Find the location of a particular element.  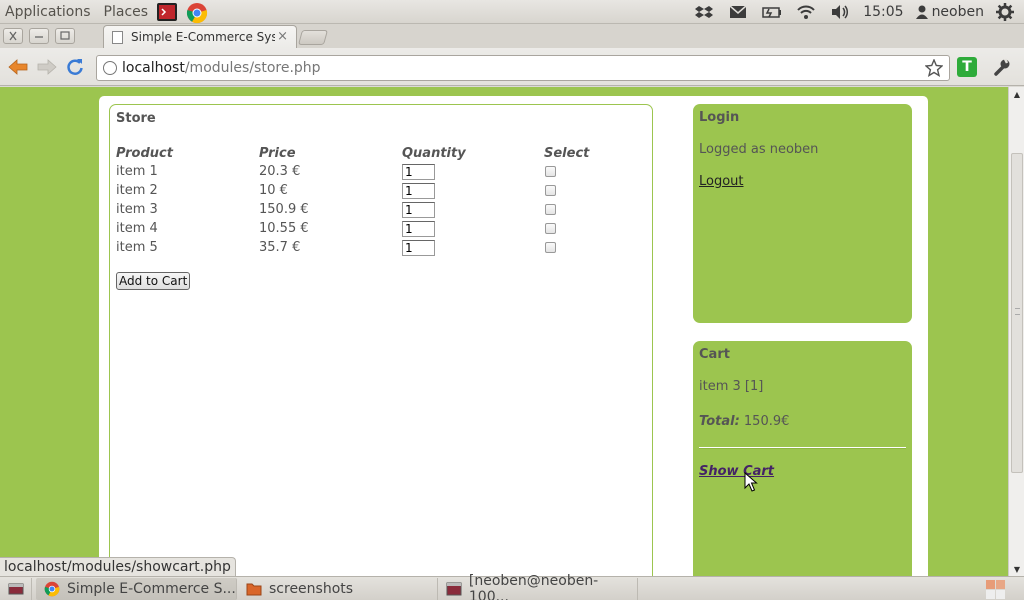

table-row: item 4 10.55 € is located at coordinates (375, 228).